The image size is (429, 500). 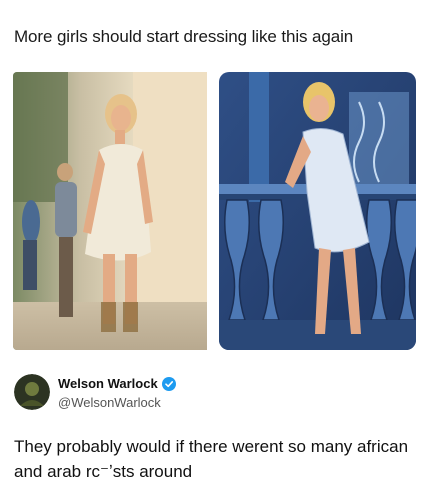 What do you see at coordinates (32, 392) in the screenshot?
I see `avatar` at bounding box center [32, 392].